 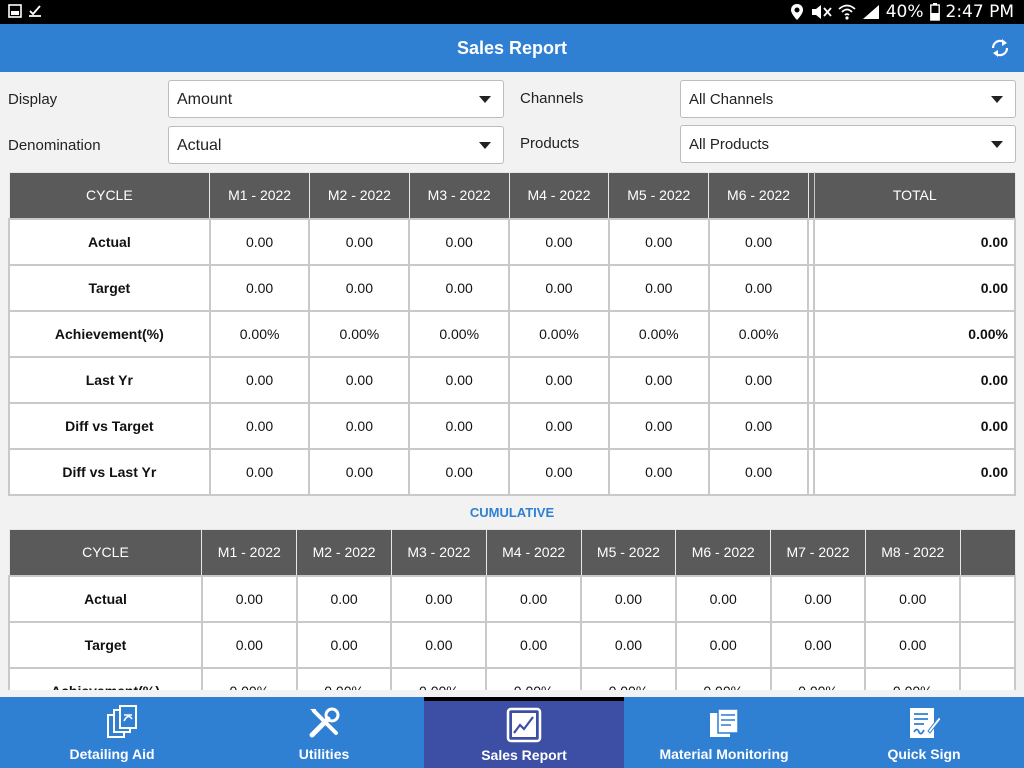 I want to click on nav-label: Material Monitoring, so click(x=724, y=754).